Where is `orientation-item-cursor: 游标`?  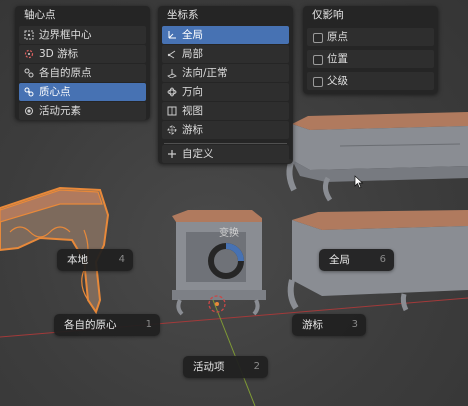
orientation-item-cursor: 游标 is located at coordinates (225, 130).